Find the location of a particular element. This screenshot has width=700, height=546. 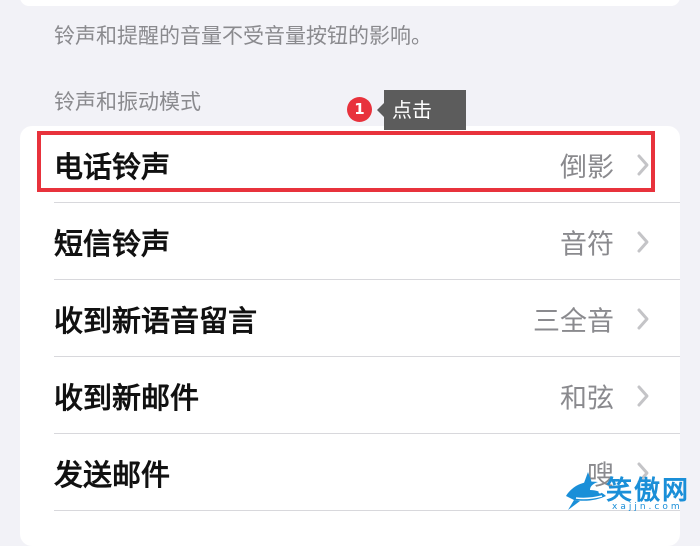

settings-row-new-mail: 收到新邮件 和弦 is located at coordinates (350, 395).